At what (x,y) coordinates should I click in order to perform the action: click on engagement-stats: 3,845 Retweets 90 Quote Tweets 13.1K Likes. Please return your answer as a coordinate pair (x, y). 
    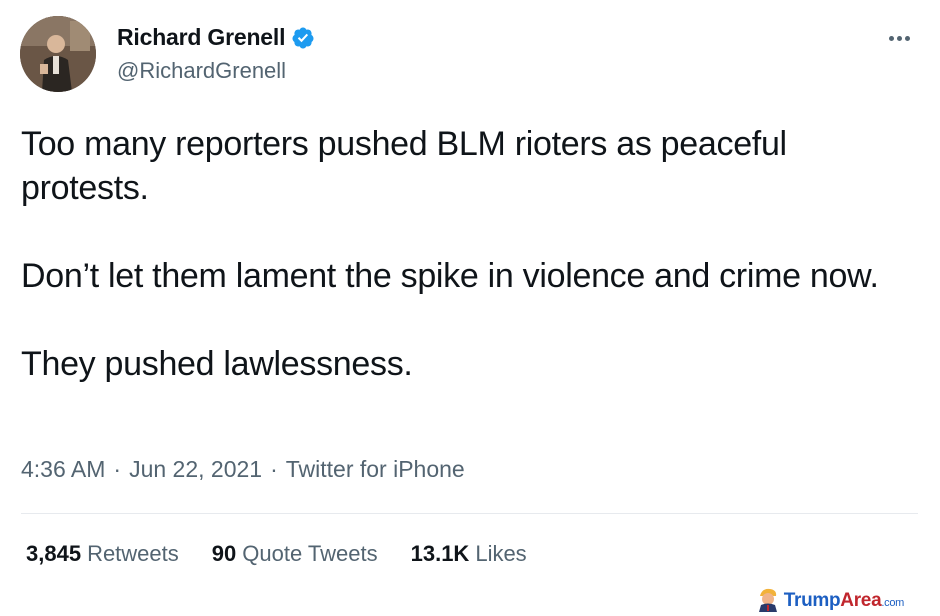
    Looking at the image, I should click on (276, 554).